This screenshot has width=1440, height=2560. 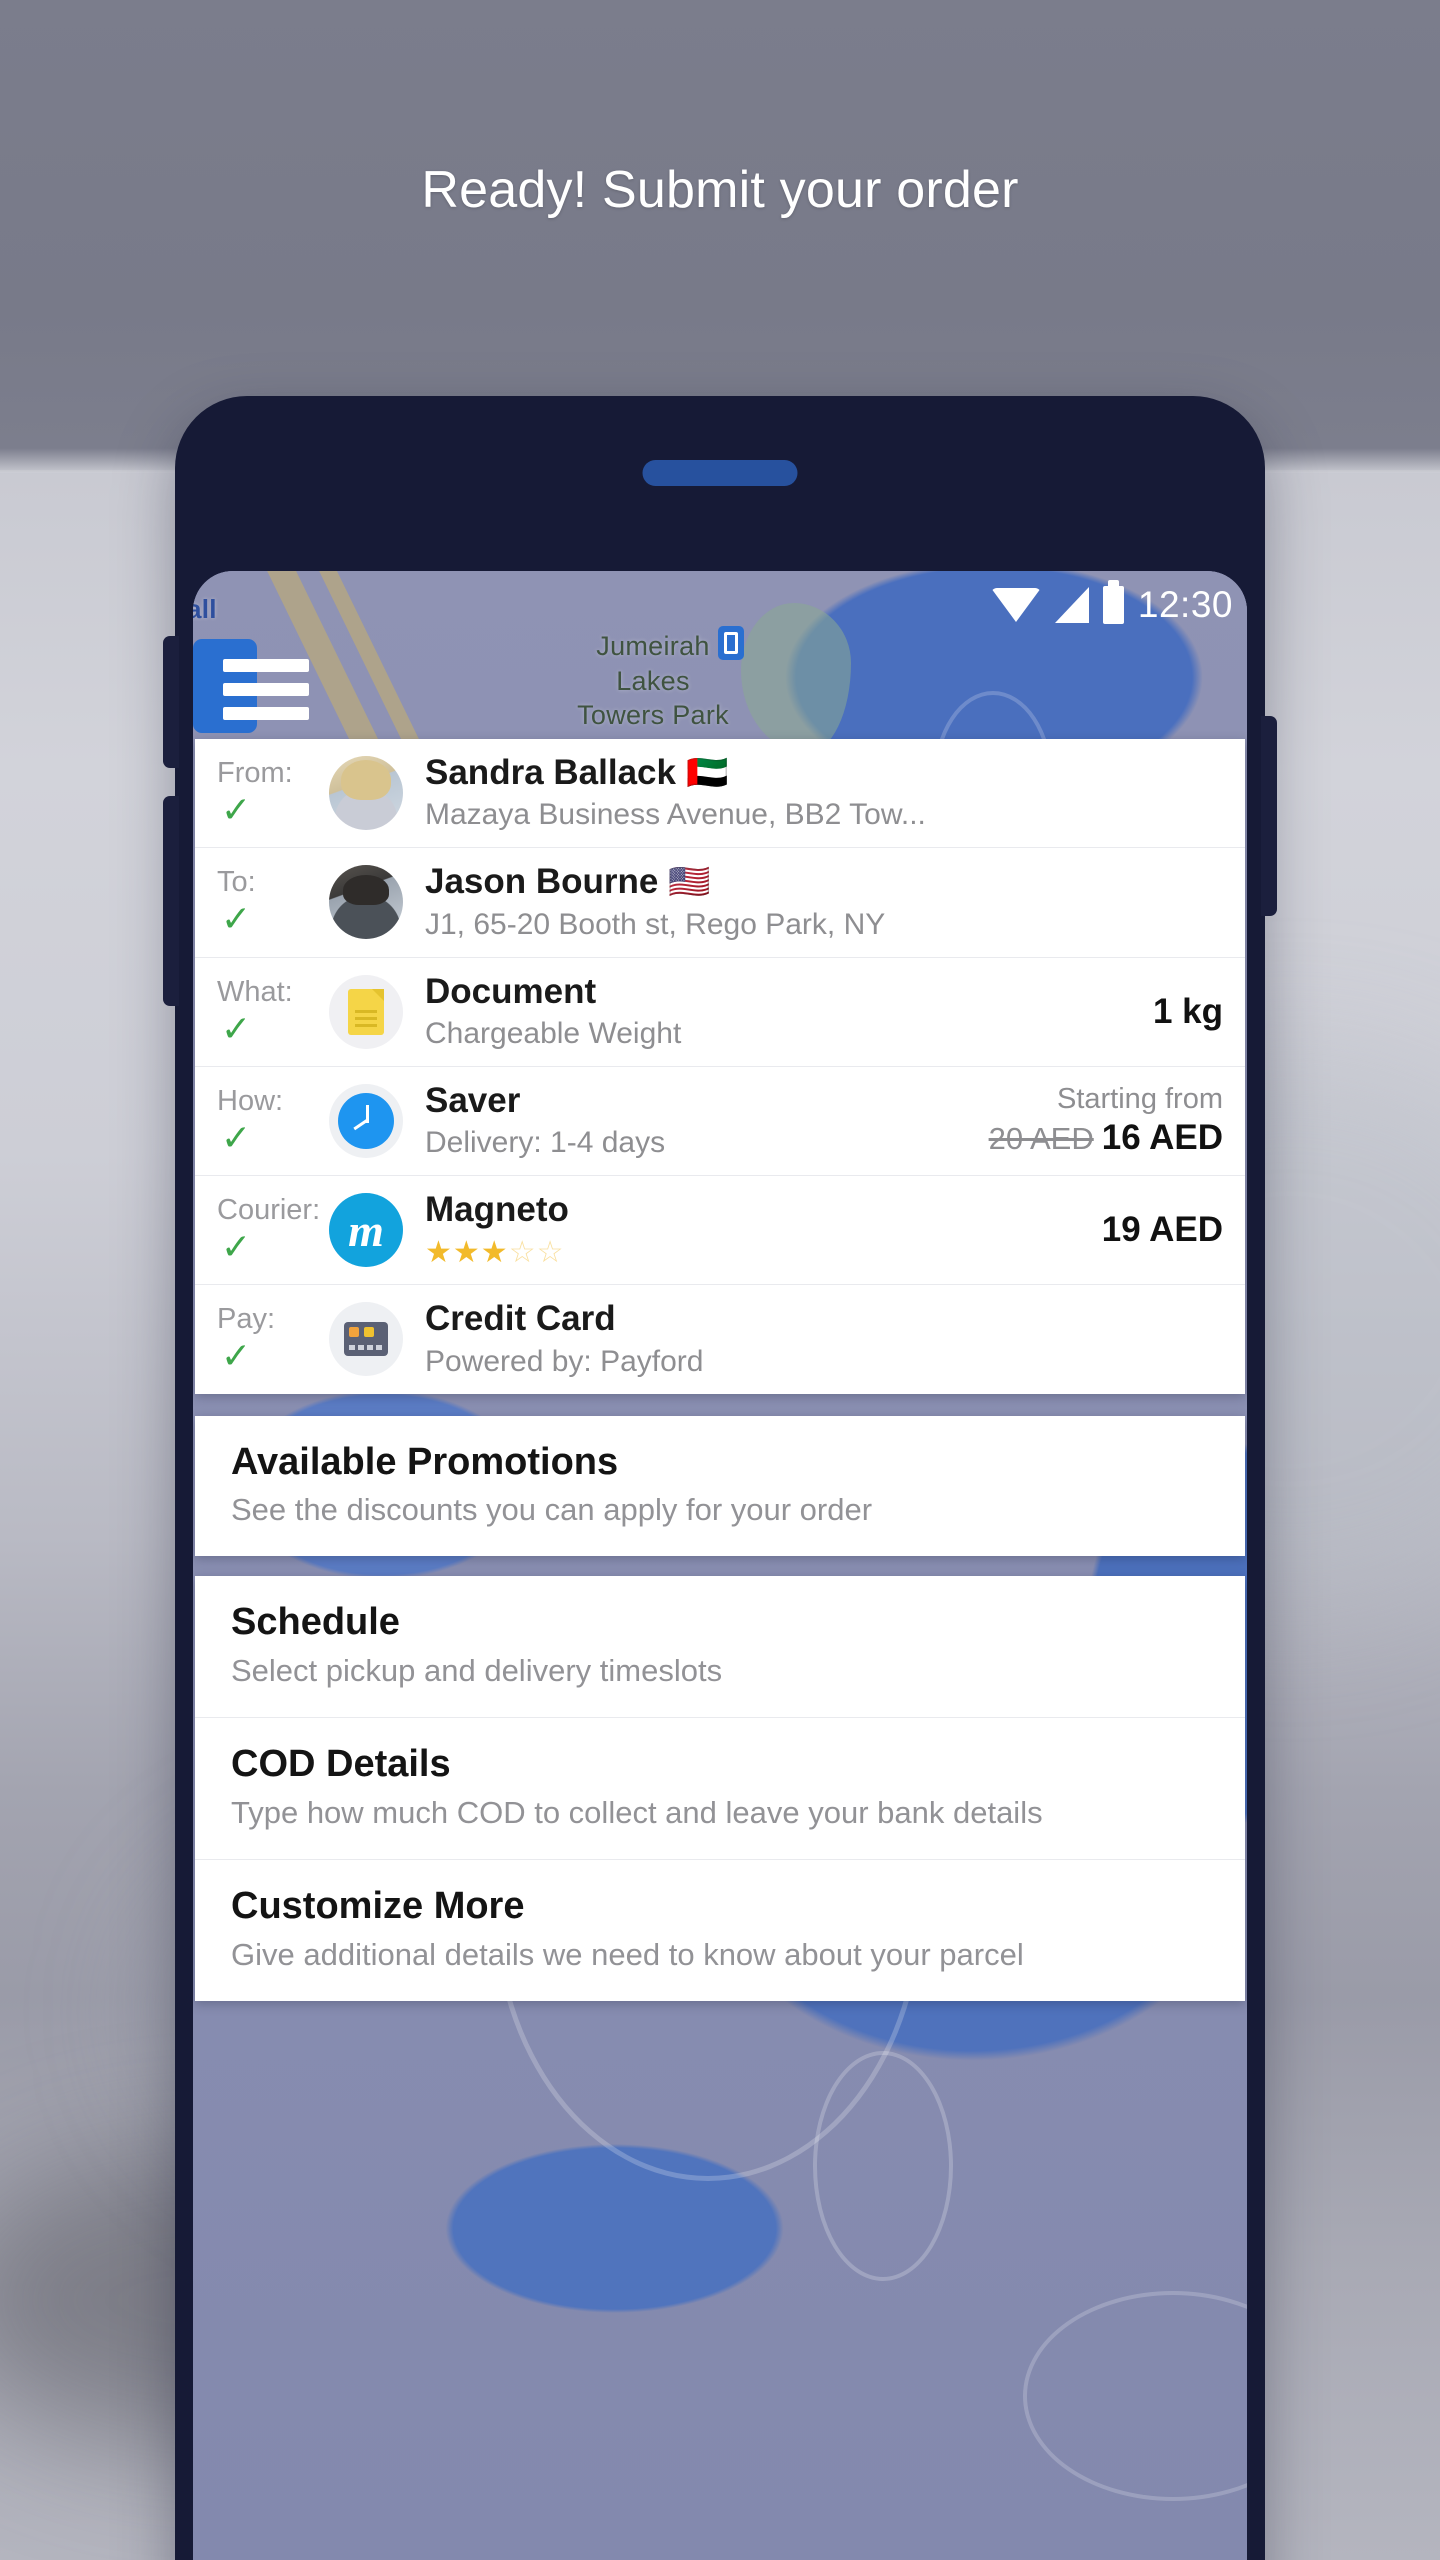 What do you see at coordinates (378, 1906) in the screenshot?
I see `extras-title: Customize More` at bounding box center [378, 1906].